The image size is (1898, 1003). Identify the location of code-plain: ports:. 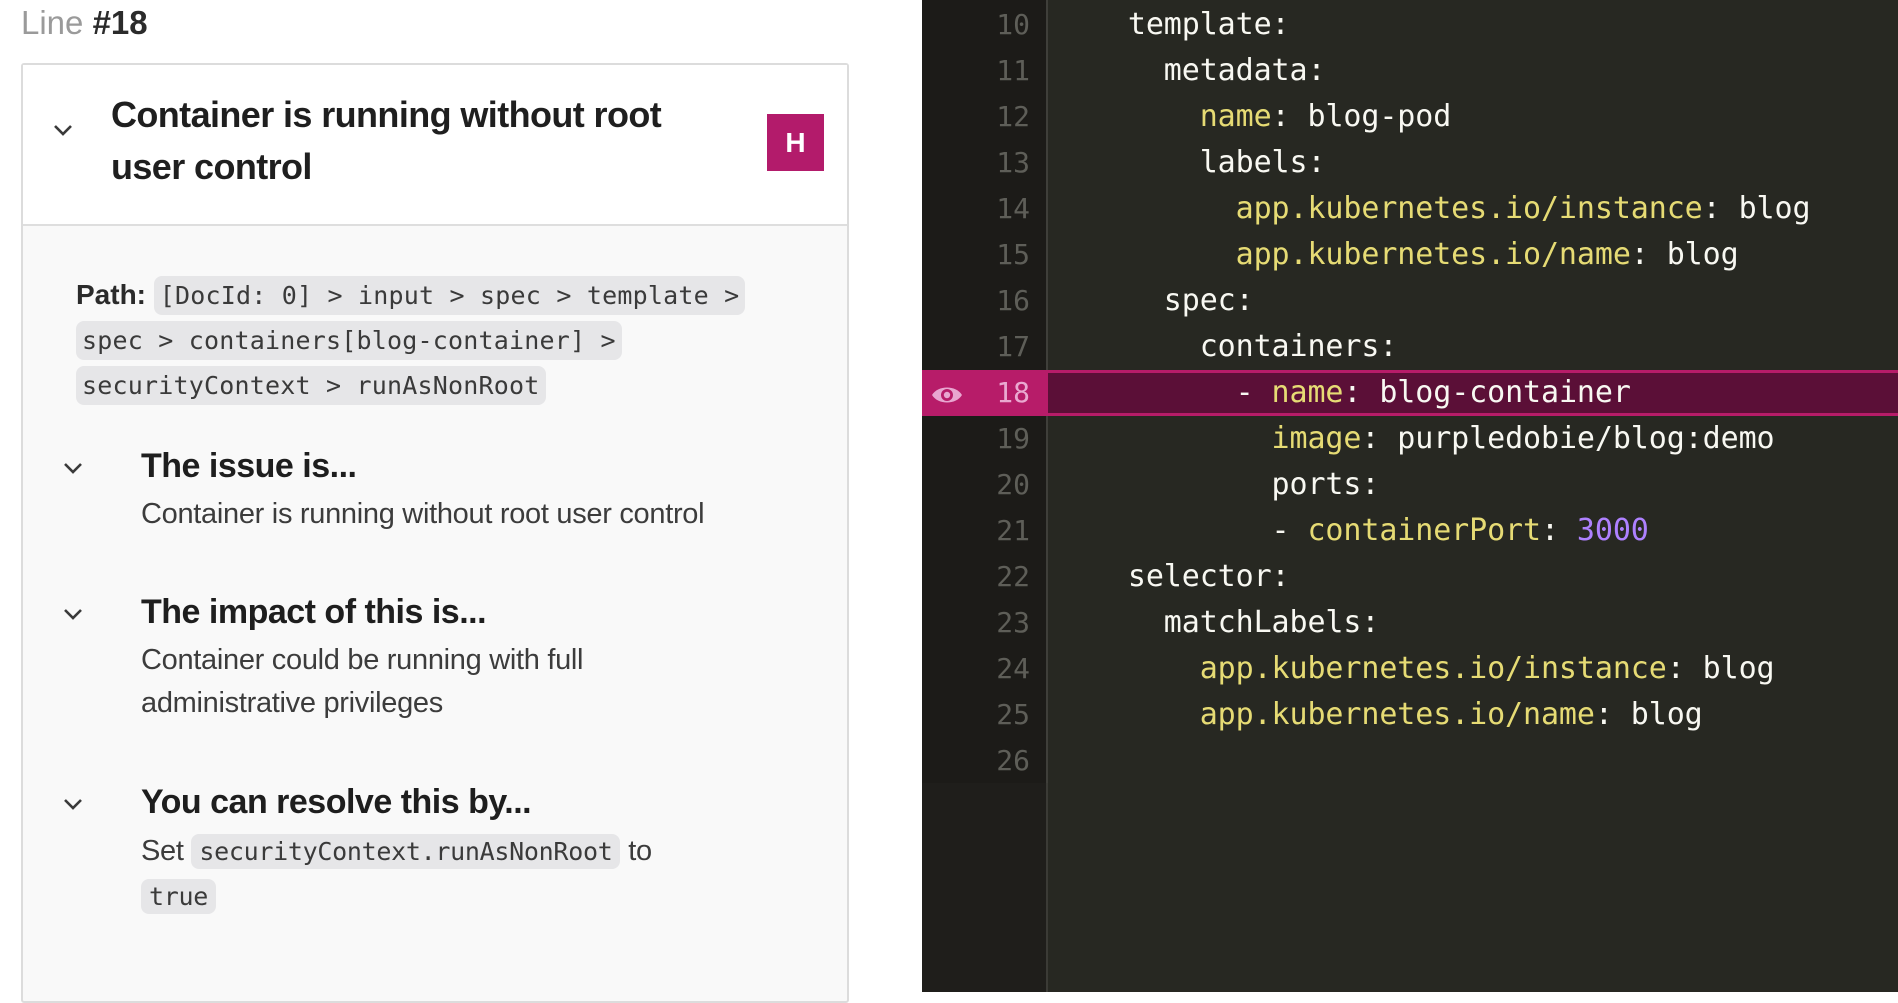
(1325, 484).